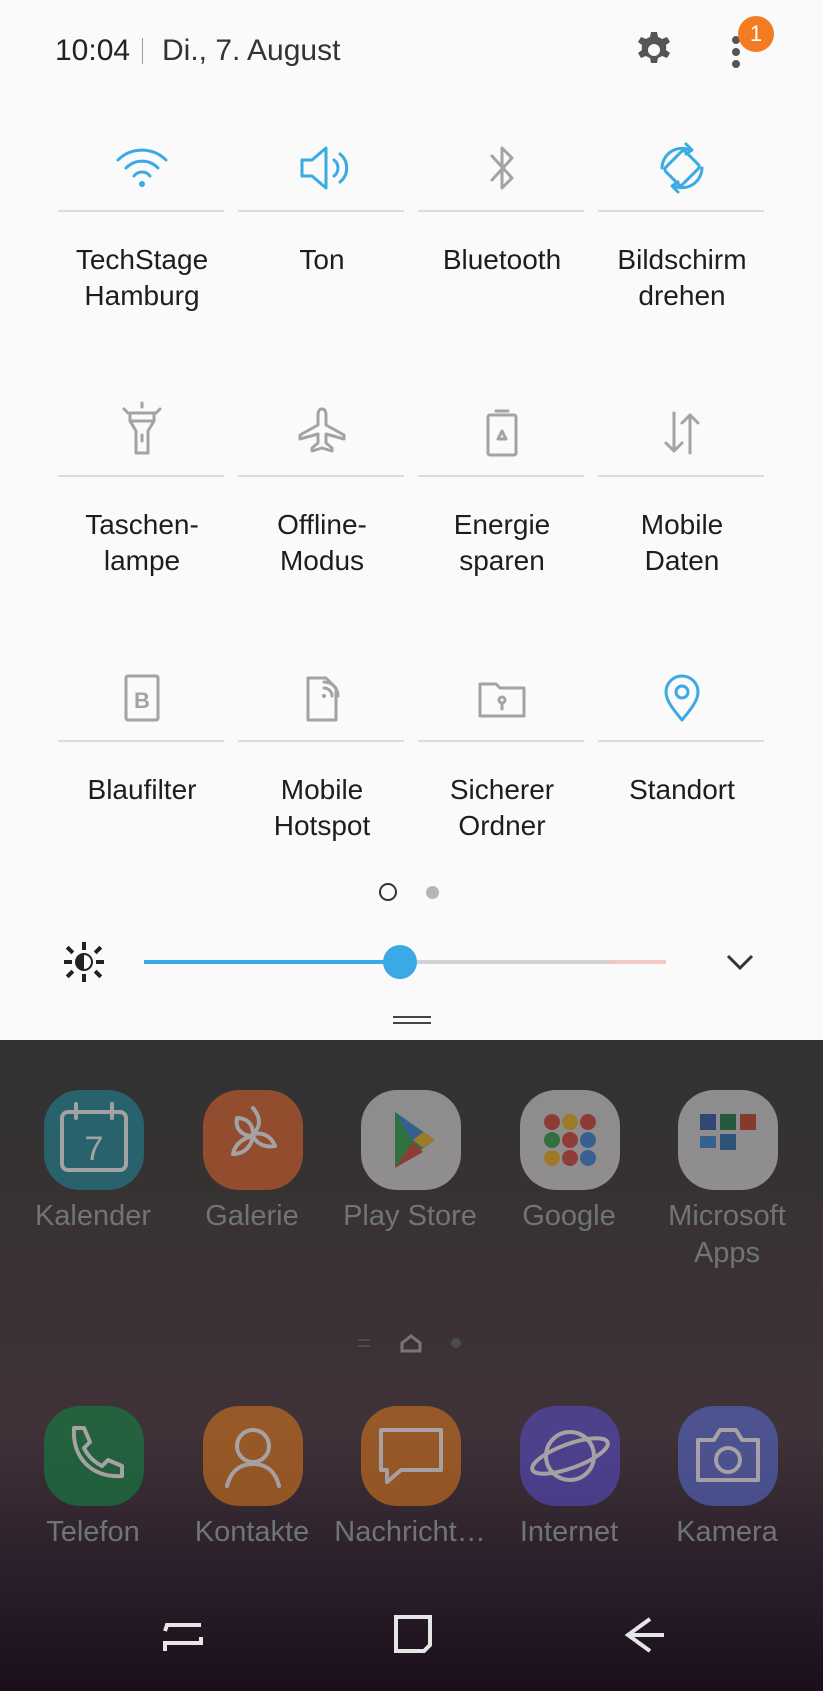 This screenshot has width=823, height=1691. Describe the element at coordinates (251, 50) in the screenshot. I see `date: Di., 7. August` at that location.